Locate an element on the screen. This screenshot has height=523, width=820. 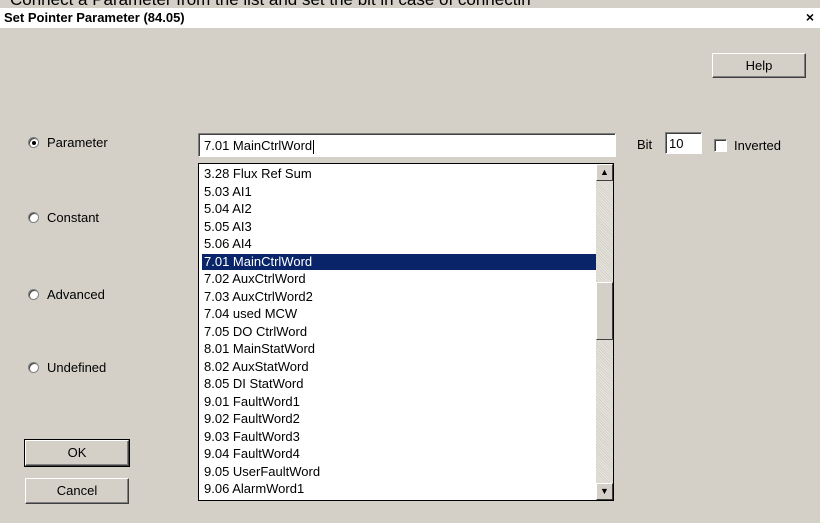
radio-label: Parameter is located at coordinates (77, 142).